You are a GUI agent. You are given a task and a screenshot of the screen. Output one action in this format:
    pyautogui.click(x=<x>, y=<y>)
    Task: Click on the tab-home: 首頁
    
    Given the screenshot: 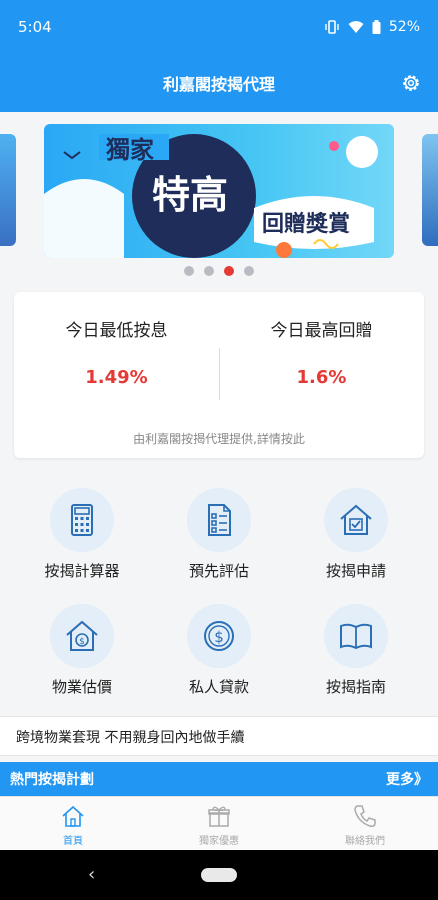 What is the action you would take?
    pyautogui.click(x=73, y=823)
    